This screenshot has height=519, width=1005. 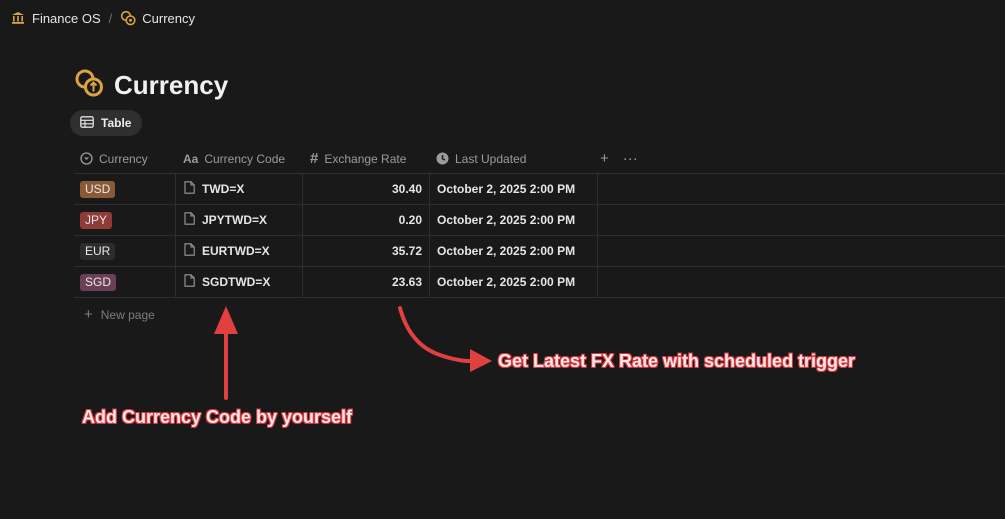 What do you see at coordinates (481, 360) in the screenshot?
I see `arrowhead-right` at bounding box center [481, 360].